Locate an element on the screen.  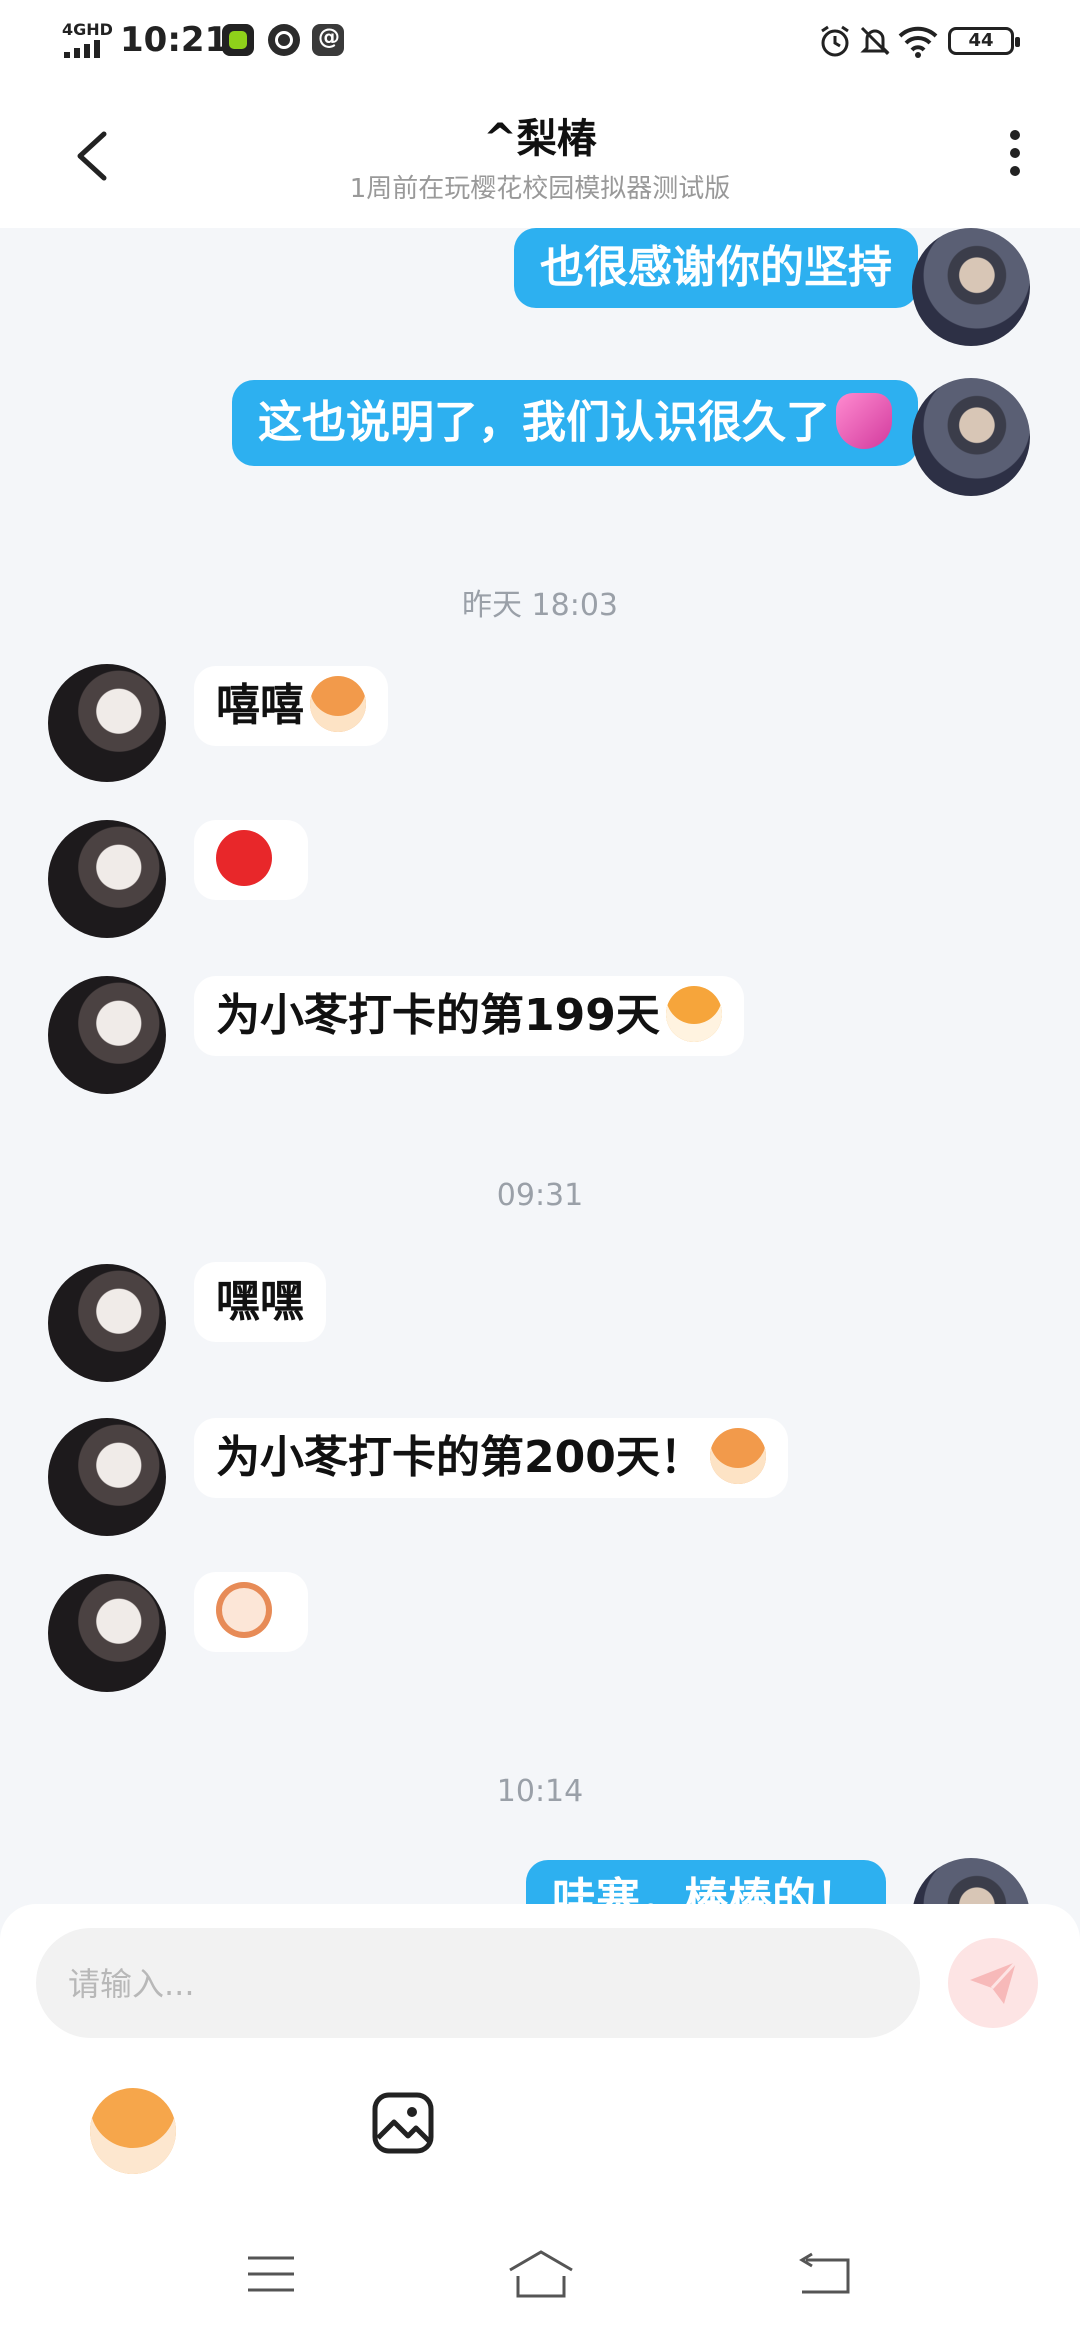
system-nav-bar is located at coordinates (540, 2282).